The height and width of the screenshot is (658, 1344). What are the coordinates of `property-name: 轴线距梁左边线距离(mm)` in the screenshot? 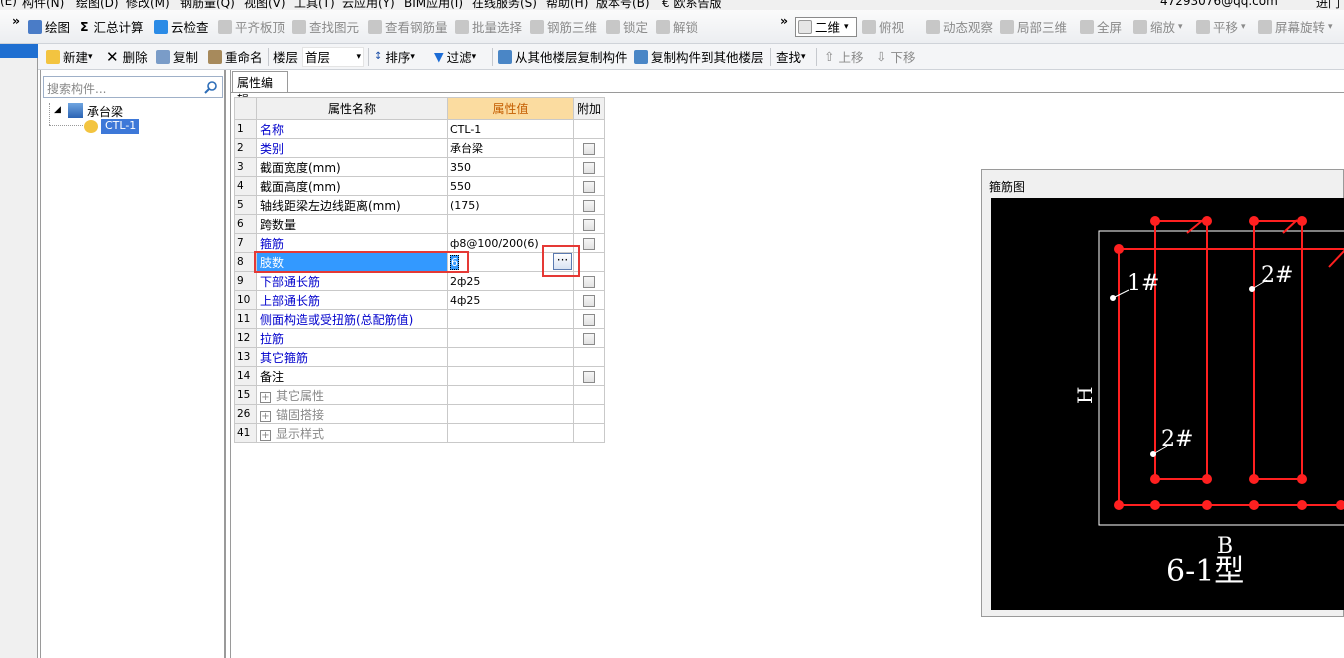 It's located at (352, 205).